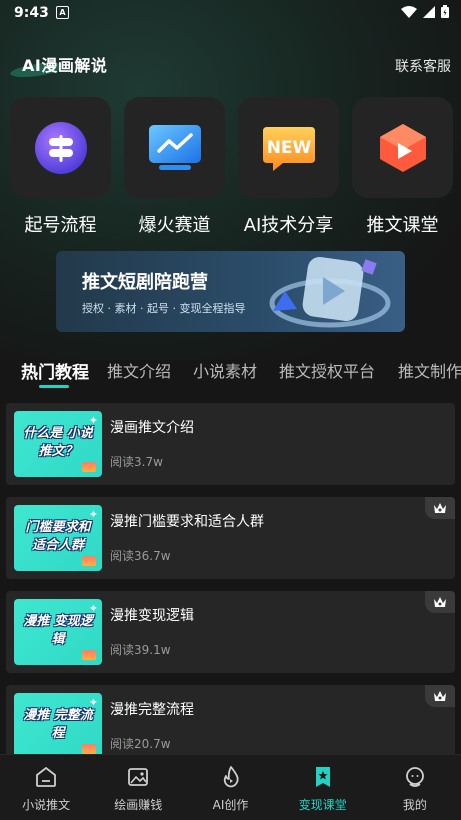 The image size is (461, 820). What do you see at coordinates (225, 370) in the screenshot?
I see `tab-novel-materials: 小说素材` at bounding box center [225, 370].